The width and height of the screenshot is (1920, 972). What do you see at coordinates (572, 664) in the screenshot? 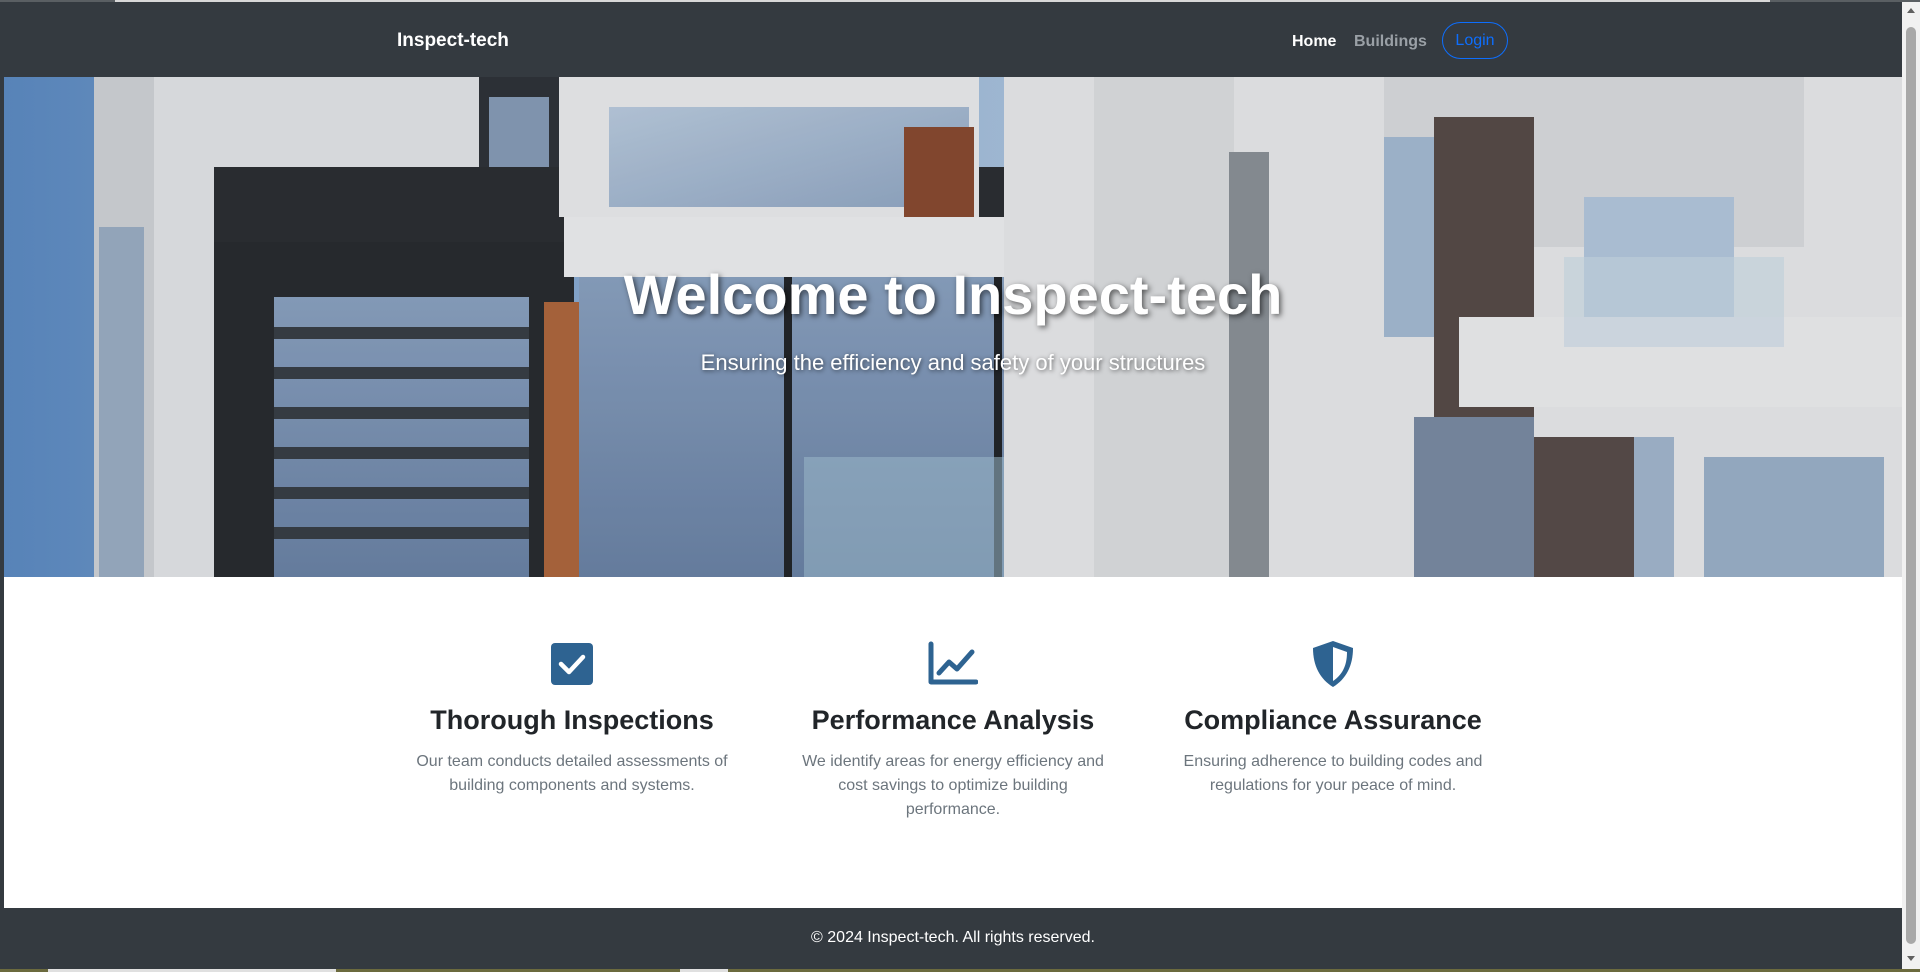
I see `check-square-icon` at bounding box center [572, 664].